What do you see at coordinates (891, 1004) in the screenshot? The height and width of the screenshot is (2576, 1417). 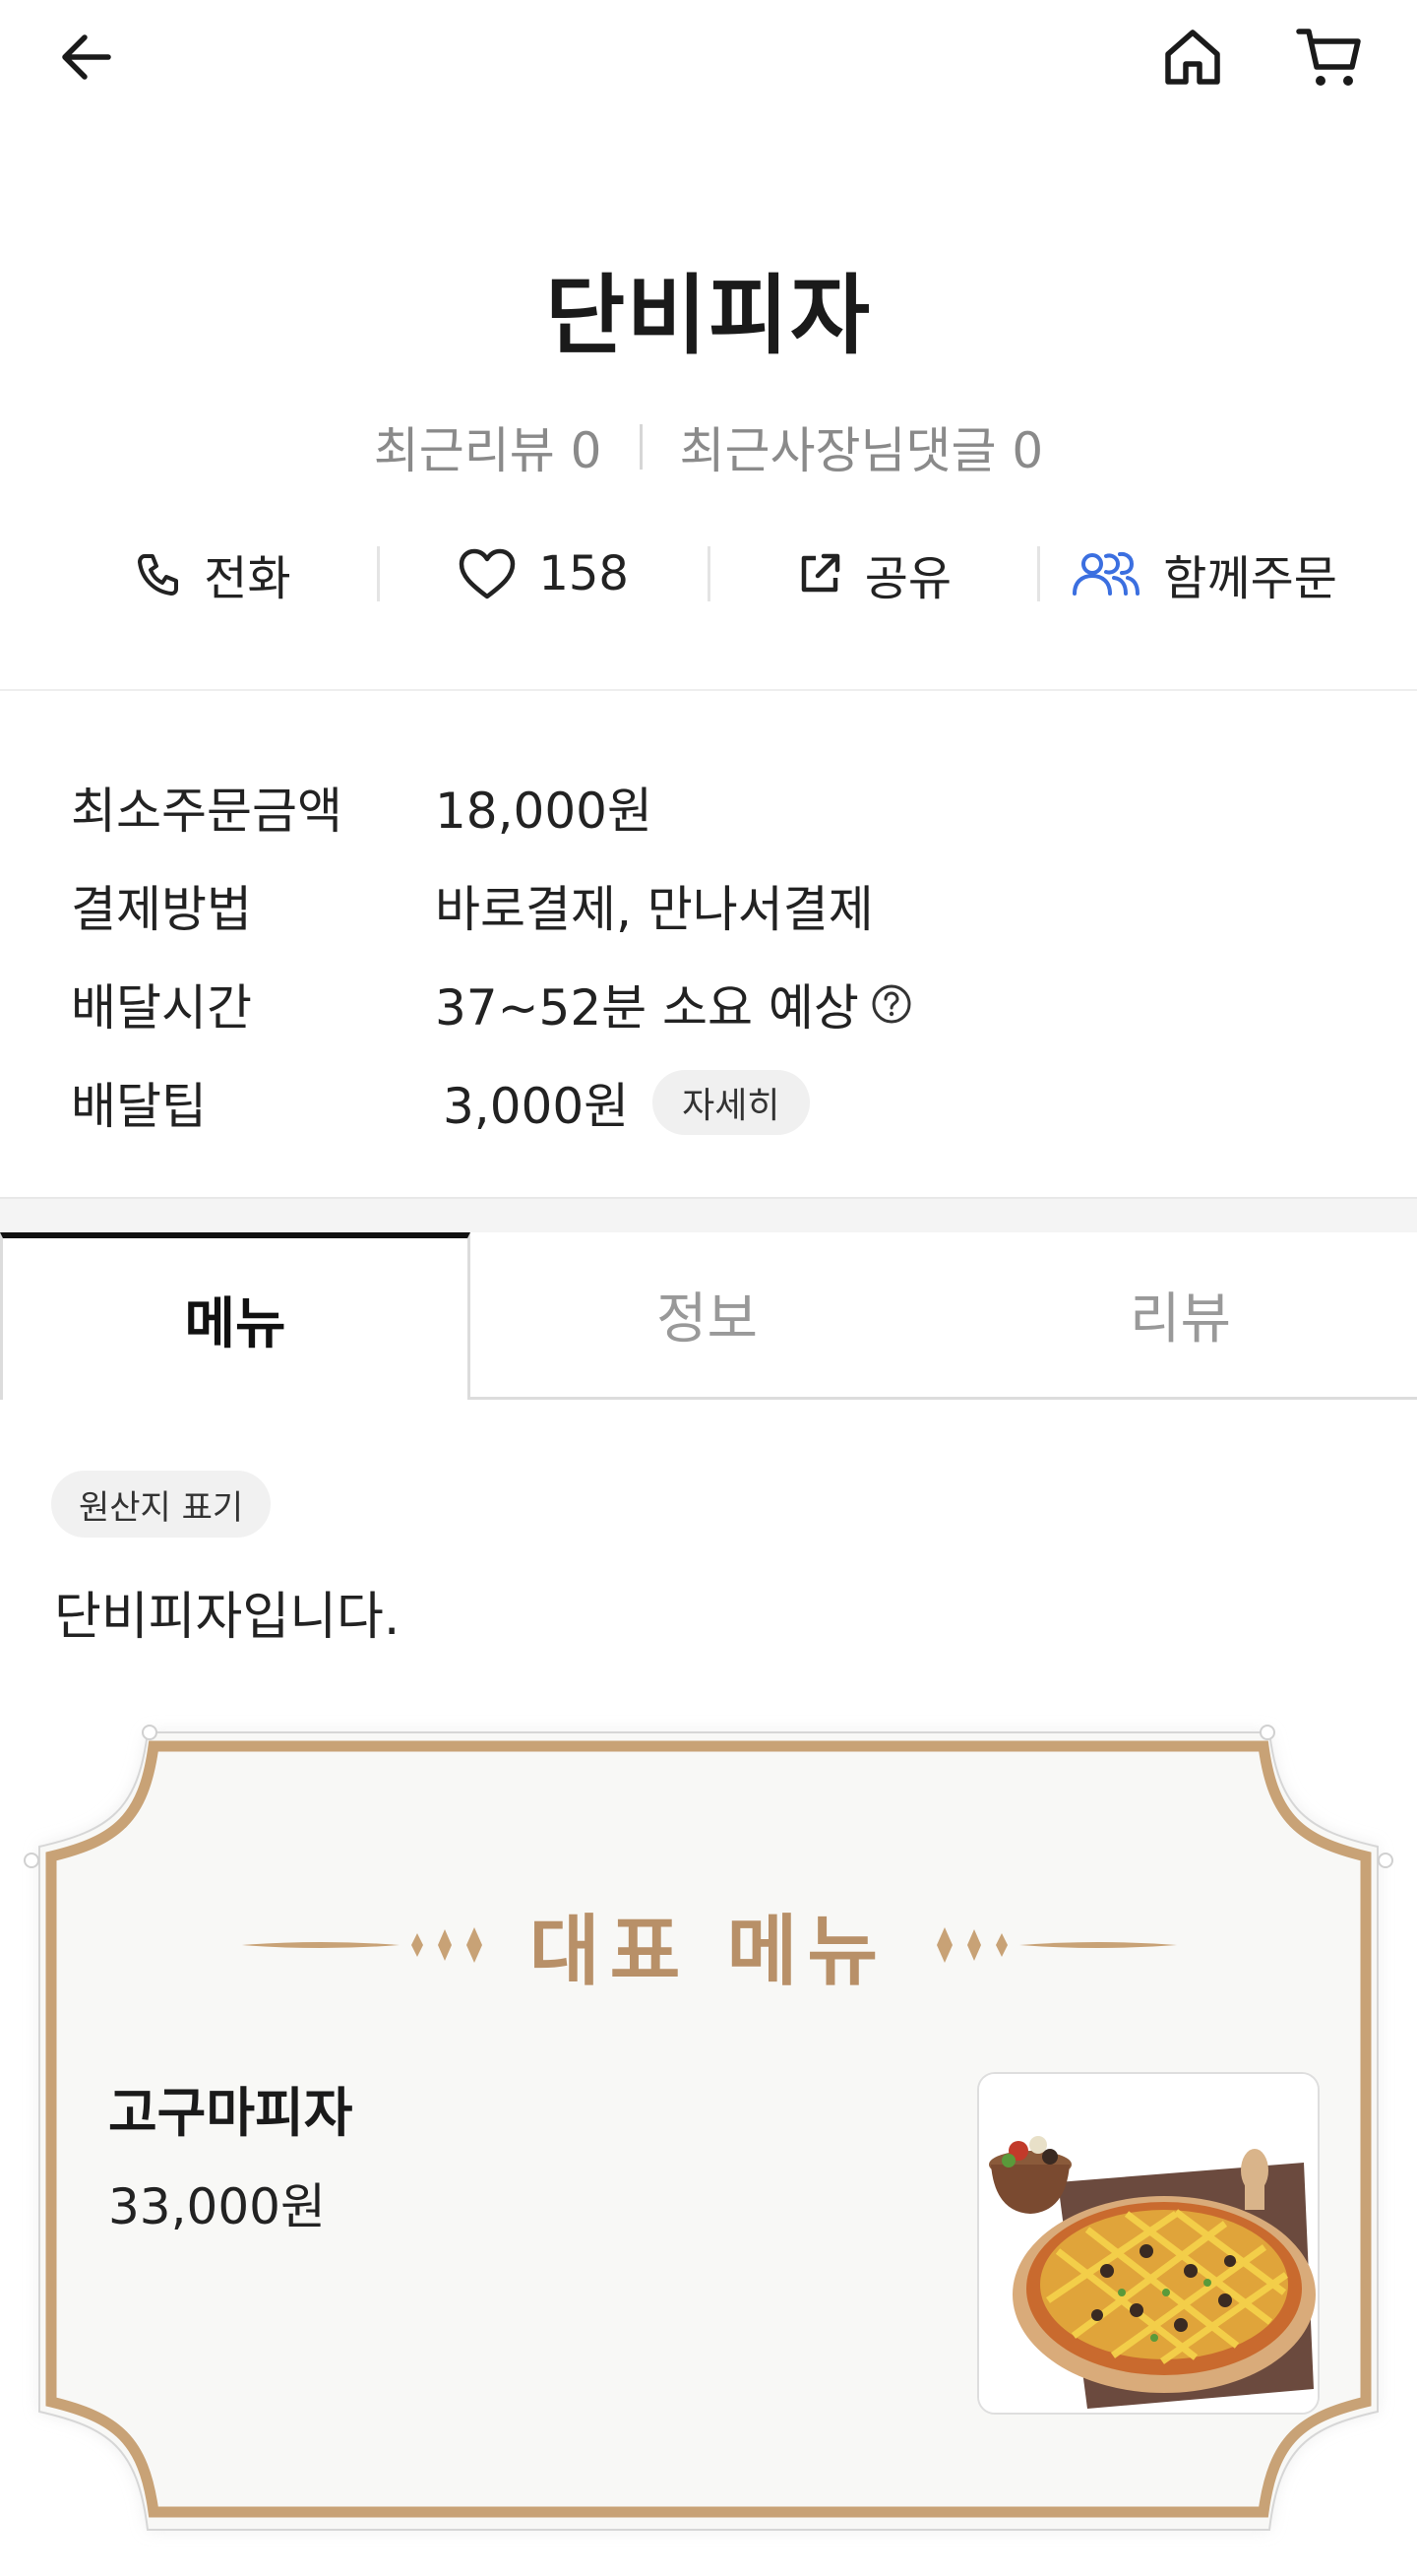 I see `question-circle-icon` at bounding box center [891, 1004].